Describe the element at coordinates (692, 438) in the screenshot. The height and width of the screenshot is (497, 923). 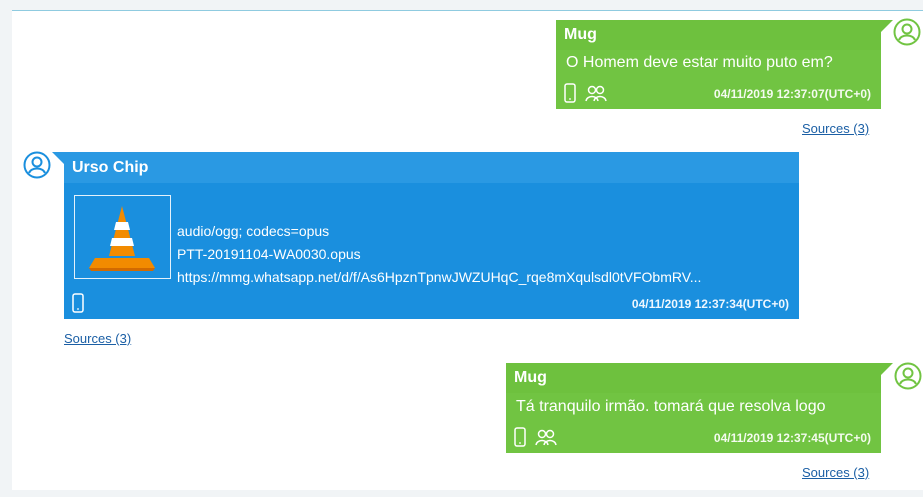
I see `message-meta: 04/11/2019 12:37:45(UTC+0)` at that location.